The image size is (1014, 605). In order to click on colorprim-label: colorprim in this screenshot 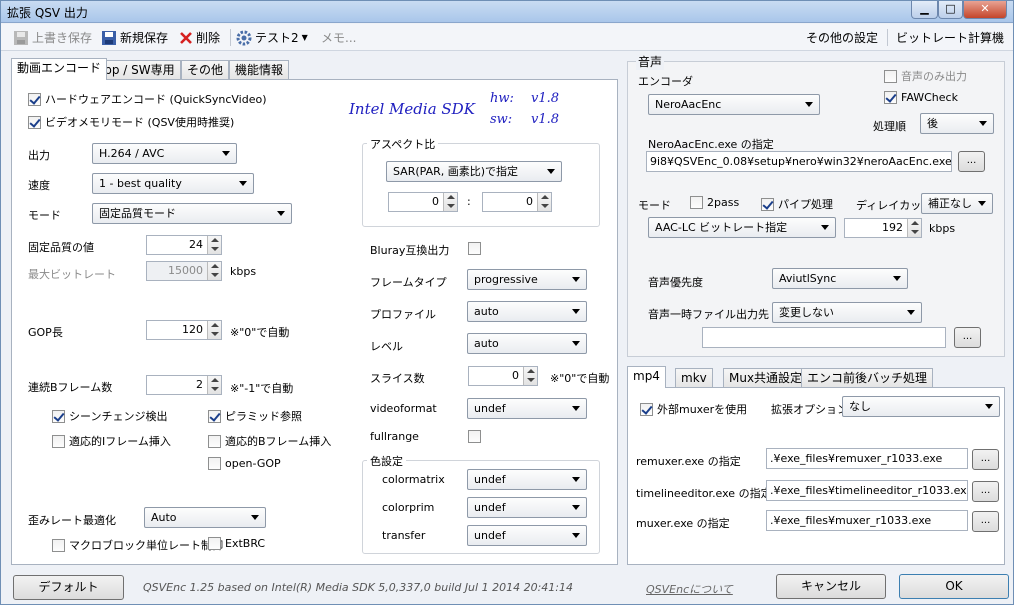, I will do `click(408, 507)`.